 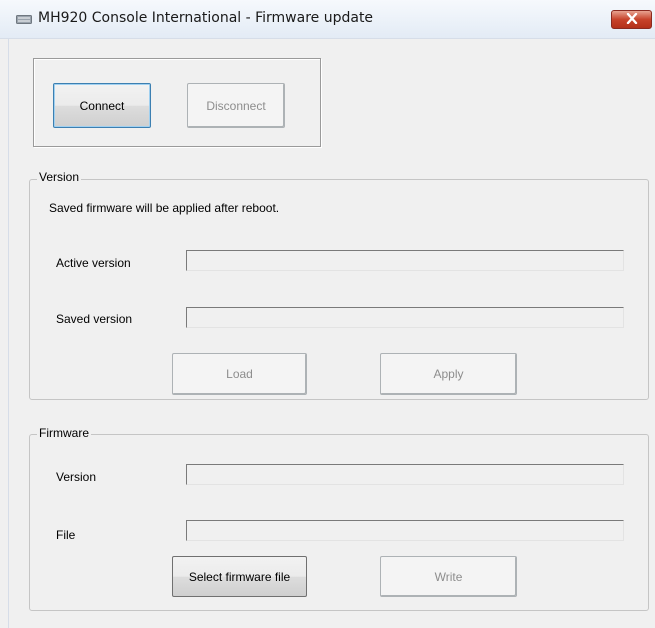 I want to click on version-group-legend: Version, so click(x=59, y=177).